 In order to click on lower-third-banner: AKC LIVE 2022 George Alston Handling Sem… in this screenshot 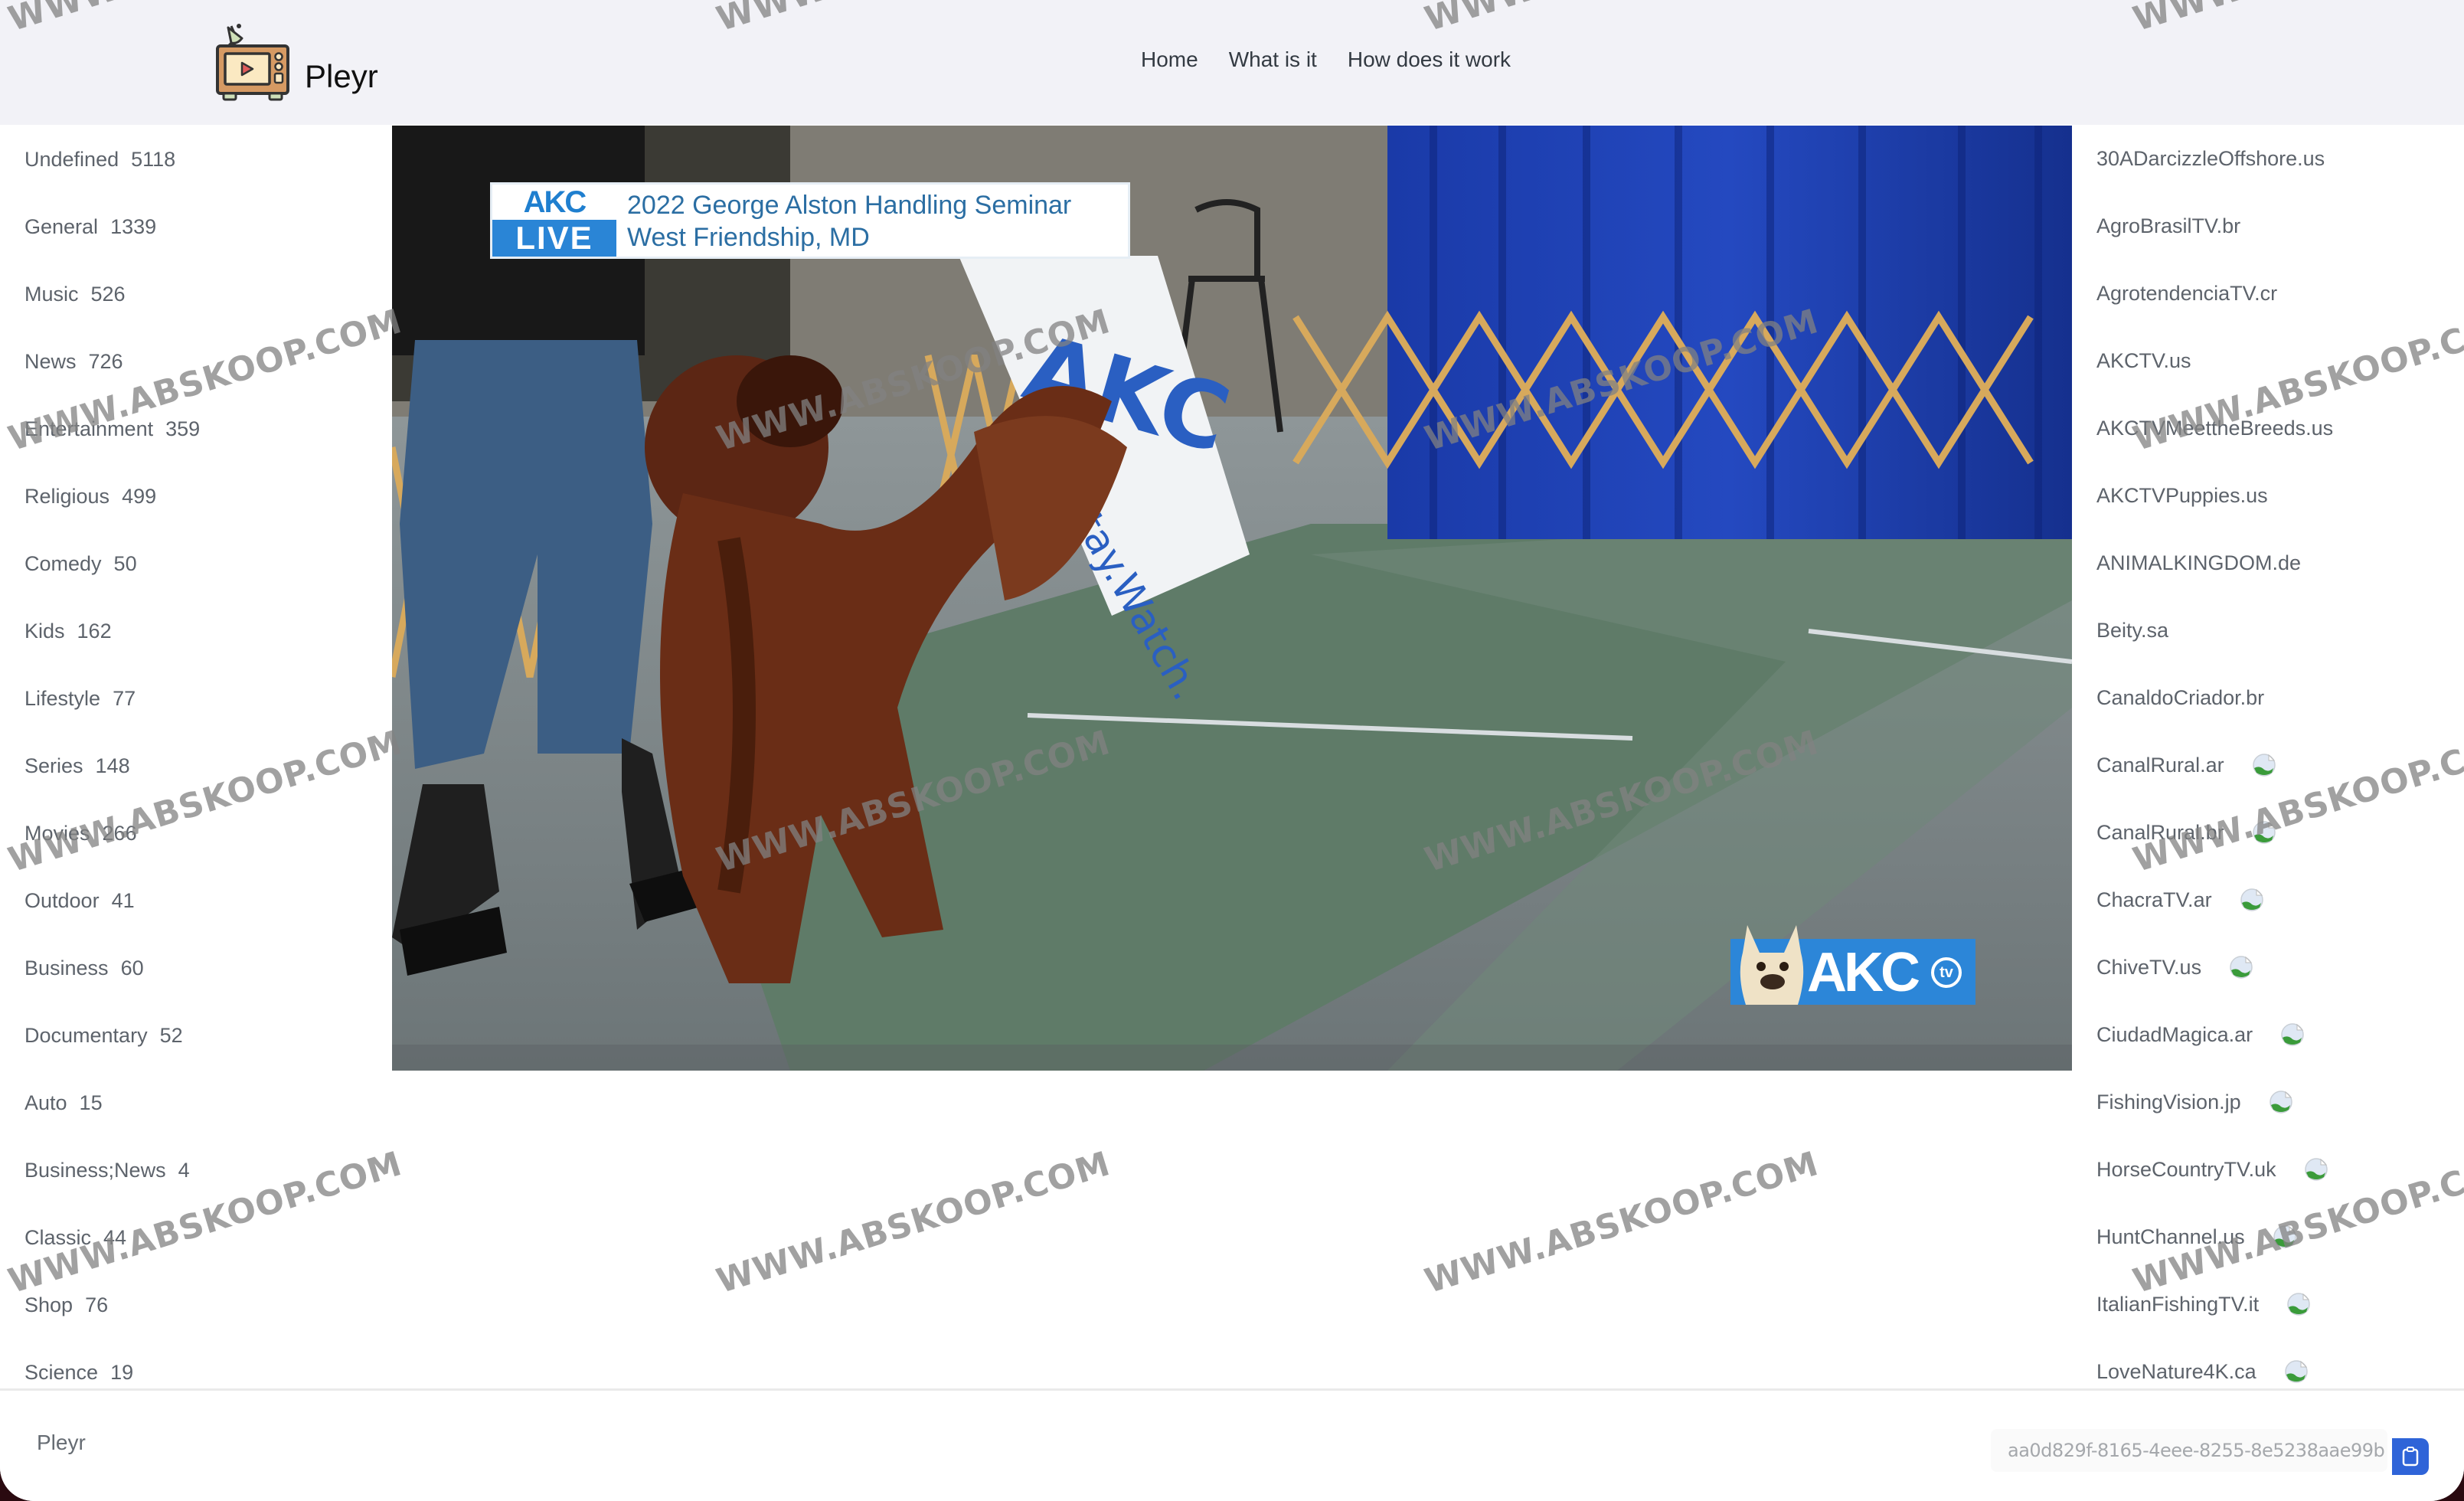, I will do `click(810, 220)`.